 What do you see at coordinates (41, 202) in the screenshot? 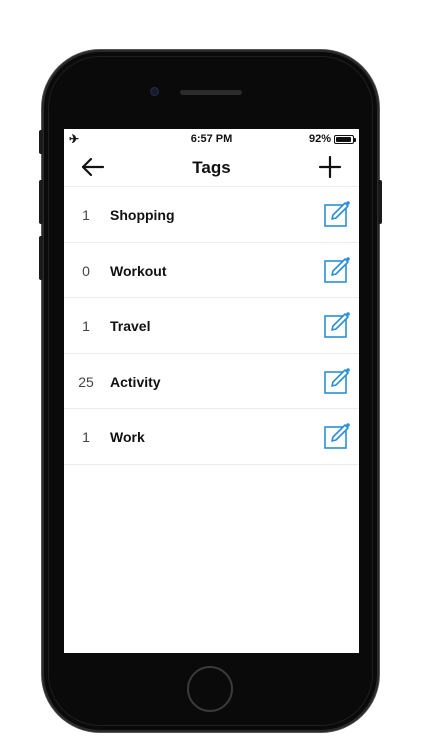
I see `volume-up-button` at bounding box center [41, 202].